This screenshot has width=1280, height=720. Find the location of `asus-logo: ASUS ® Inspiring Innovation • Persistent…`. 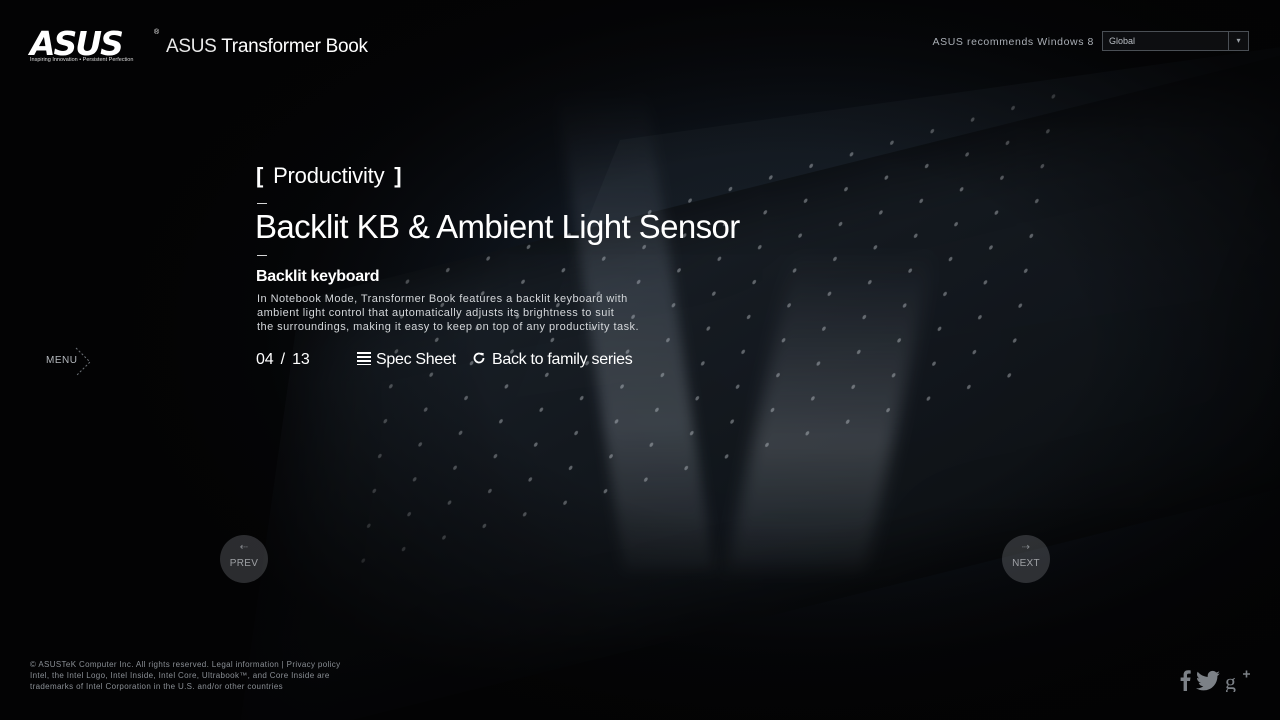

asus-logo: ASUS ® Inspiring Innovation • Persistent… is located at coordinates (95, 44).